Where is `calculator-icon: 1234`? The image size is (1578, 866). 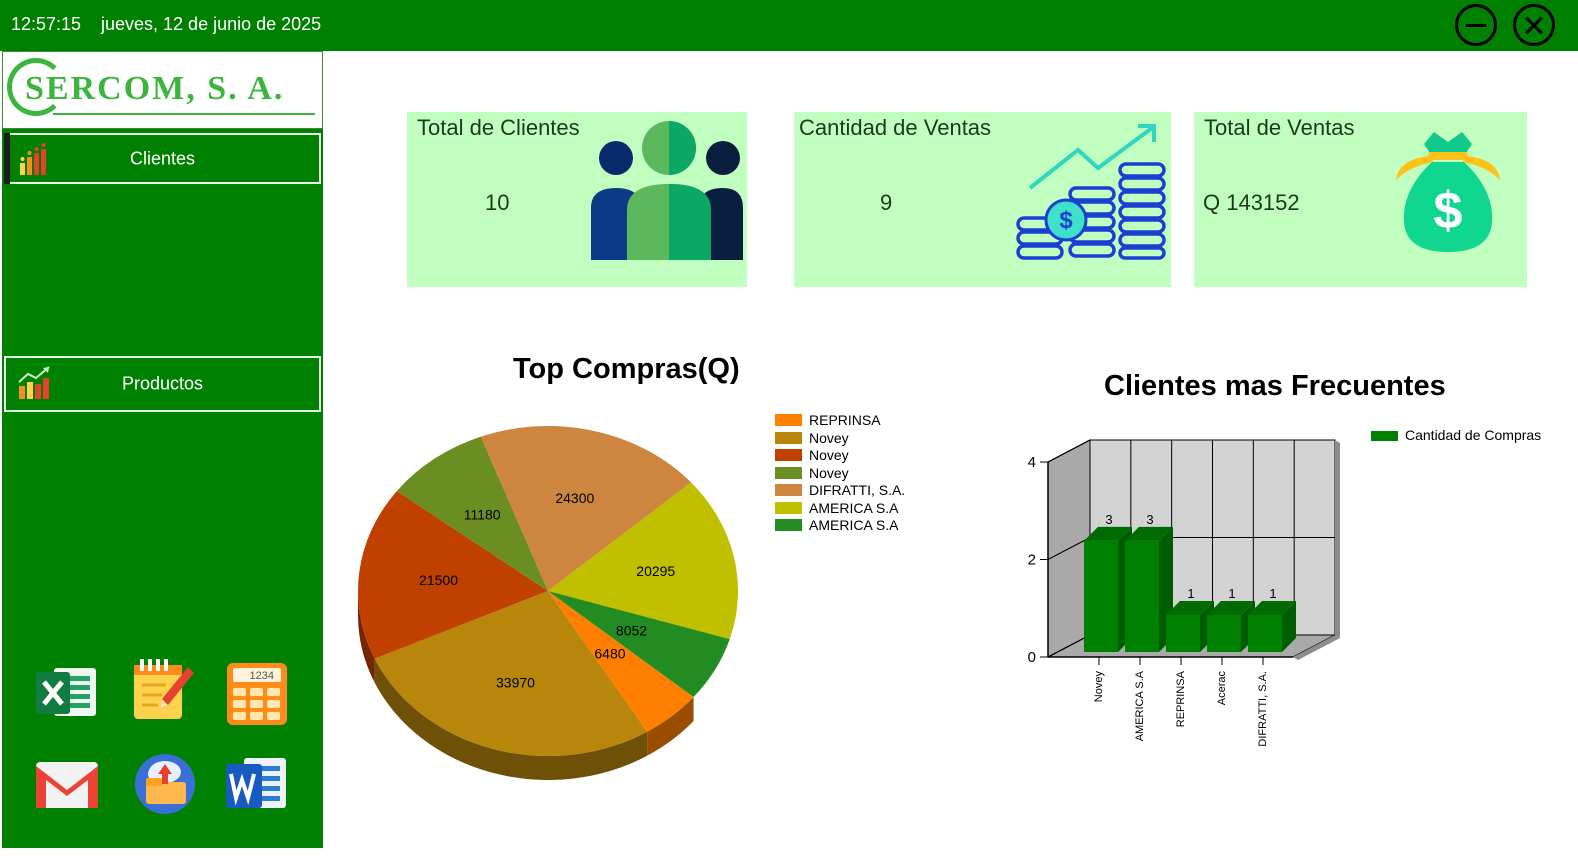
calculator-icon: 1234 is located at coordinates (257, 693).